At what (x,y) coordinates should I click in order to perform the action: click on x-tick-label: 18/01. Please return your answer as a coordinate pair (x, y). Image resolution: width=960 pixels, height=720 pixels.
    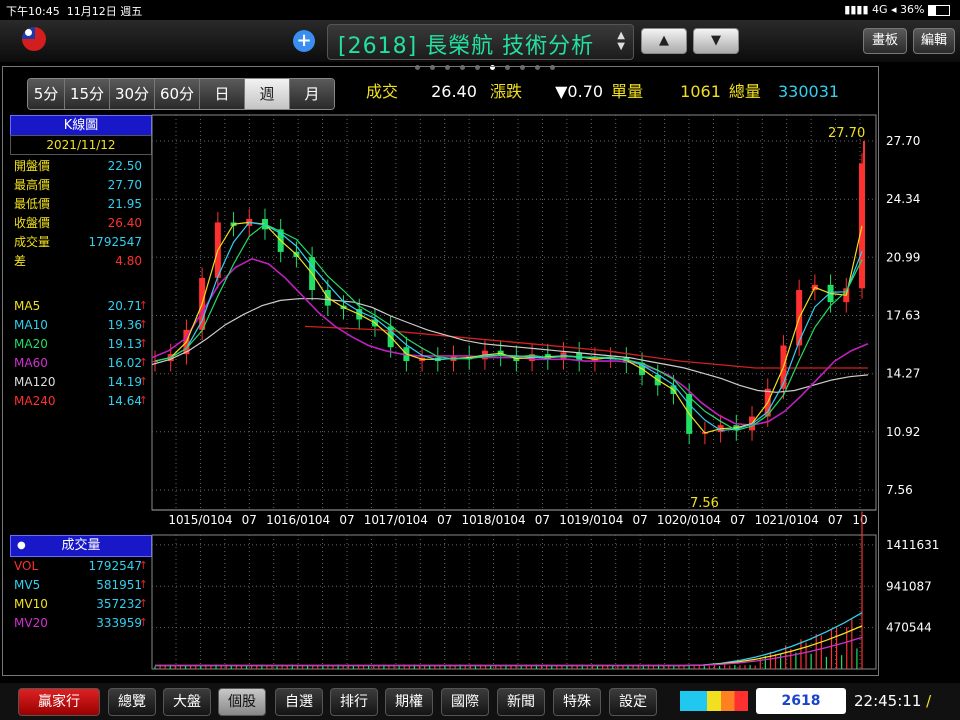
    Looking at the image, I should click on (493, 520).